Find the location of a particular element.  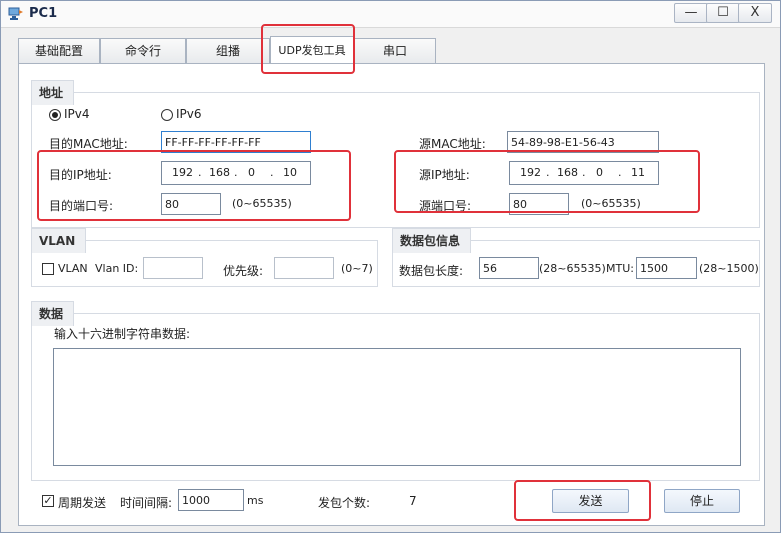

src-mac-label: 源MAC地址: is located at coordinates (452, 144).